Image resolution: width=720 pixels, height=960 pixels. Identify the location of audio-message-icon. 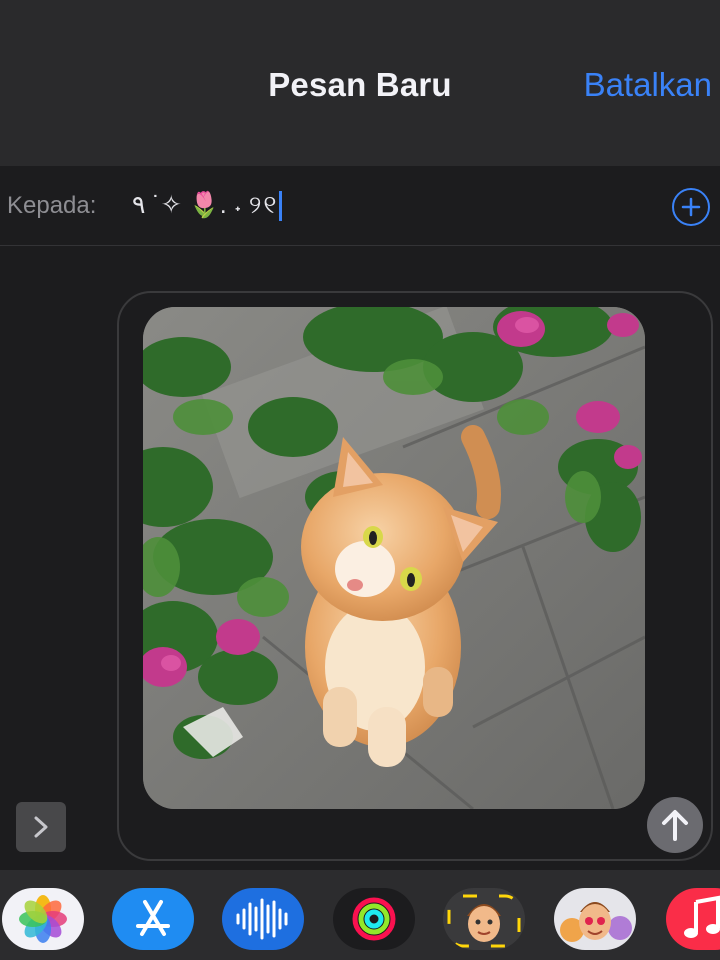
(263, 919).